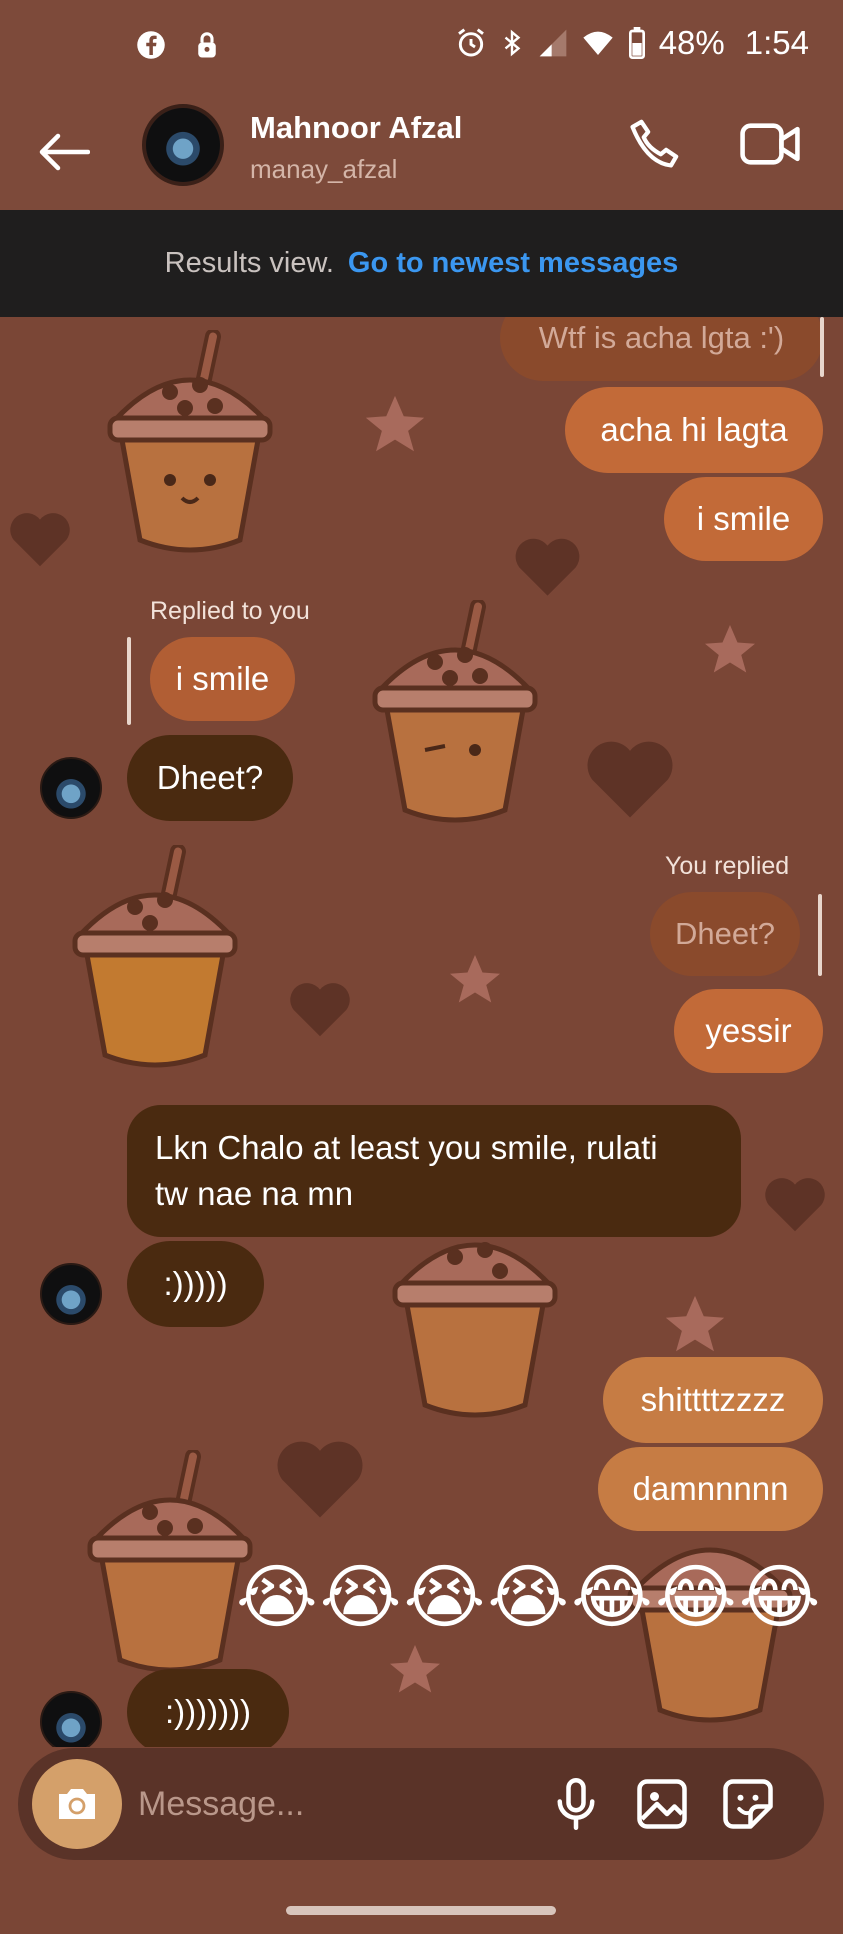  Describe the element at coordinates (725, 934) in the screenshot. I see `quoted-message: Dheet?` at that location.